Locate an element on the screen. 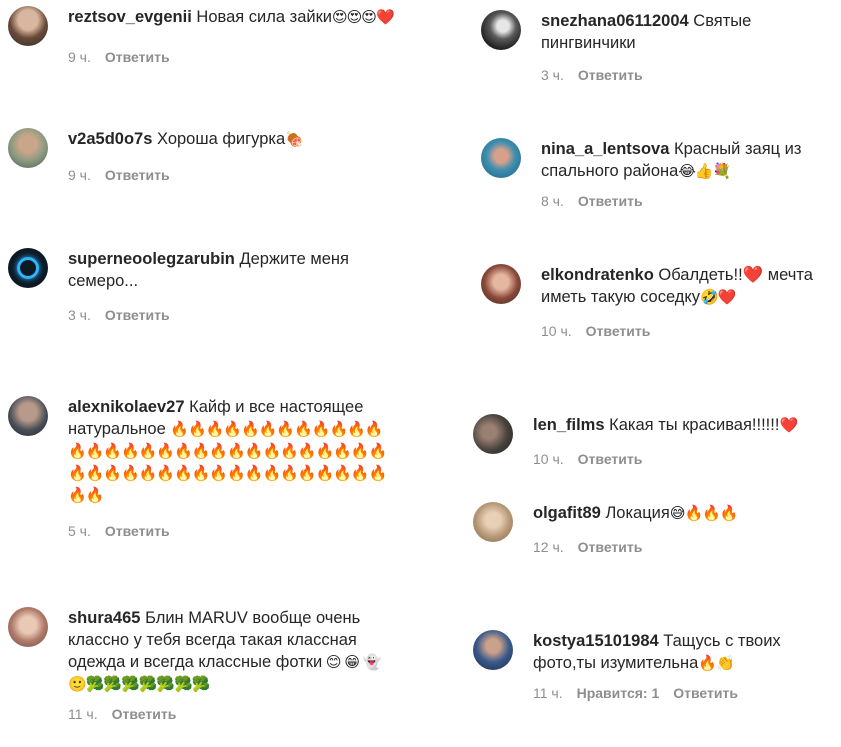  comment-emoji: 😂👍💐 is located at coordinates (704, 171).